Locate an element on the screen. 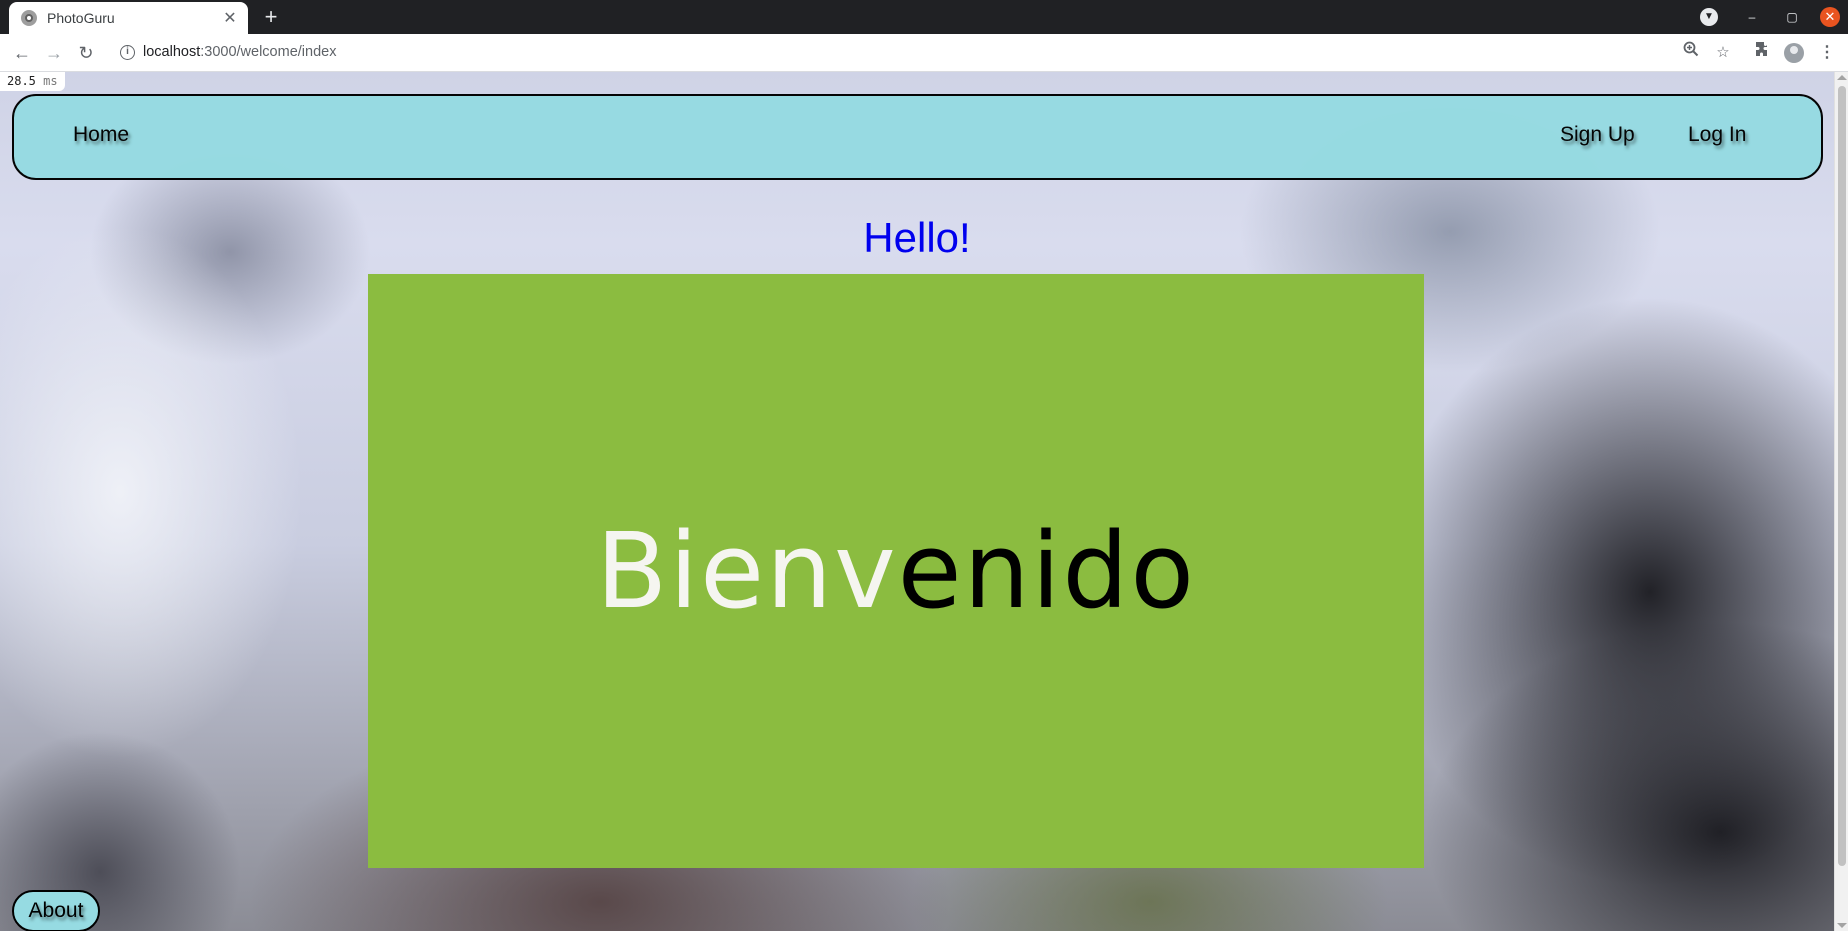  browser-toolbar: ← → ↻ i localhost:3000/welcome/index ☆ ⋮ is located at coordinates (924, 53).